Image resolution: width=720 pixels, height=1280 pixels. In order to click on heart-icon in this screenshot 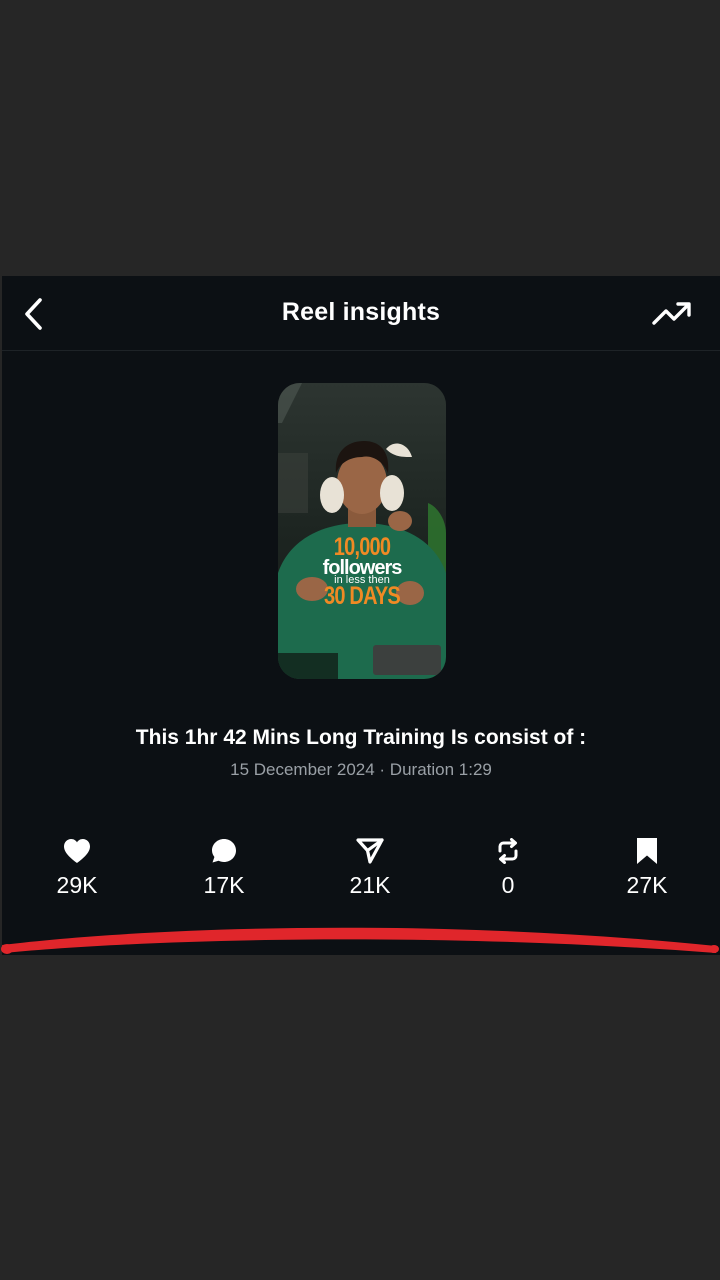, I will do `click(77, 851)`.